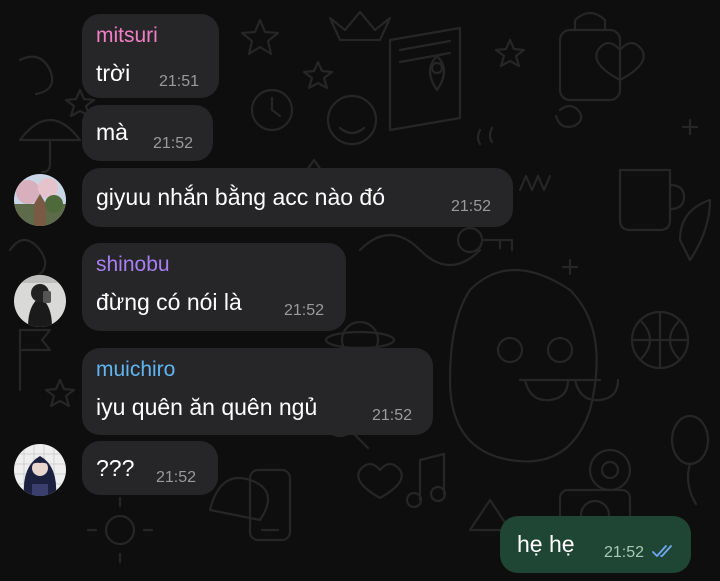 Image resolution: width=720 pixels, height=581 pixels. What do you see at coordinates (595, 544) in the screenshot?
I see `message-bubble-outgoing: hẹ hẹ 21:52` at bounding box center [595, 544].